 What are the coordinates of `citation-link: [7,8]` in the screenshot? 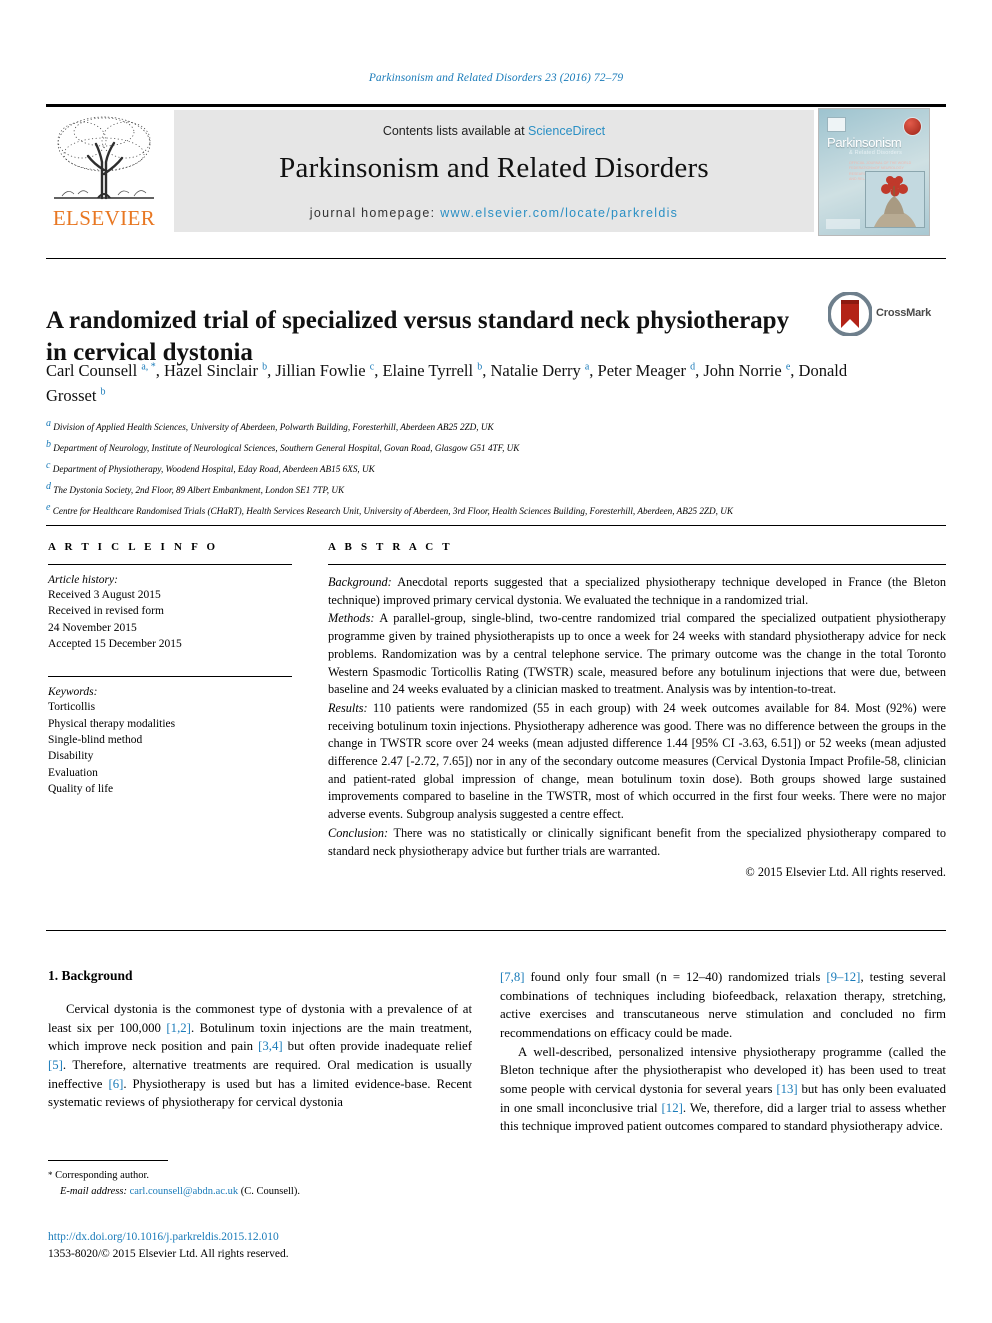 It's located at (512, 977).